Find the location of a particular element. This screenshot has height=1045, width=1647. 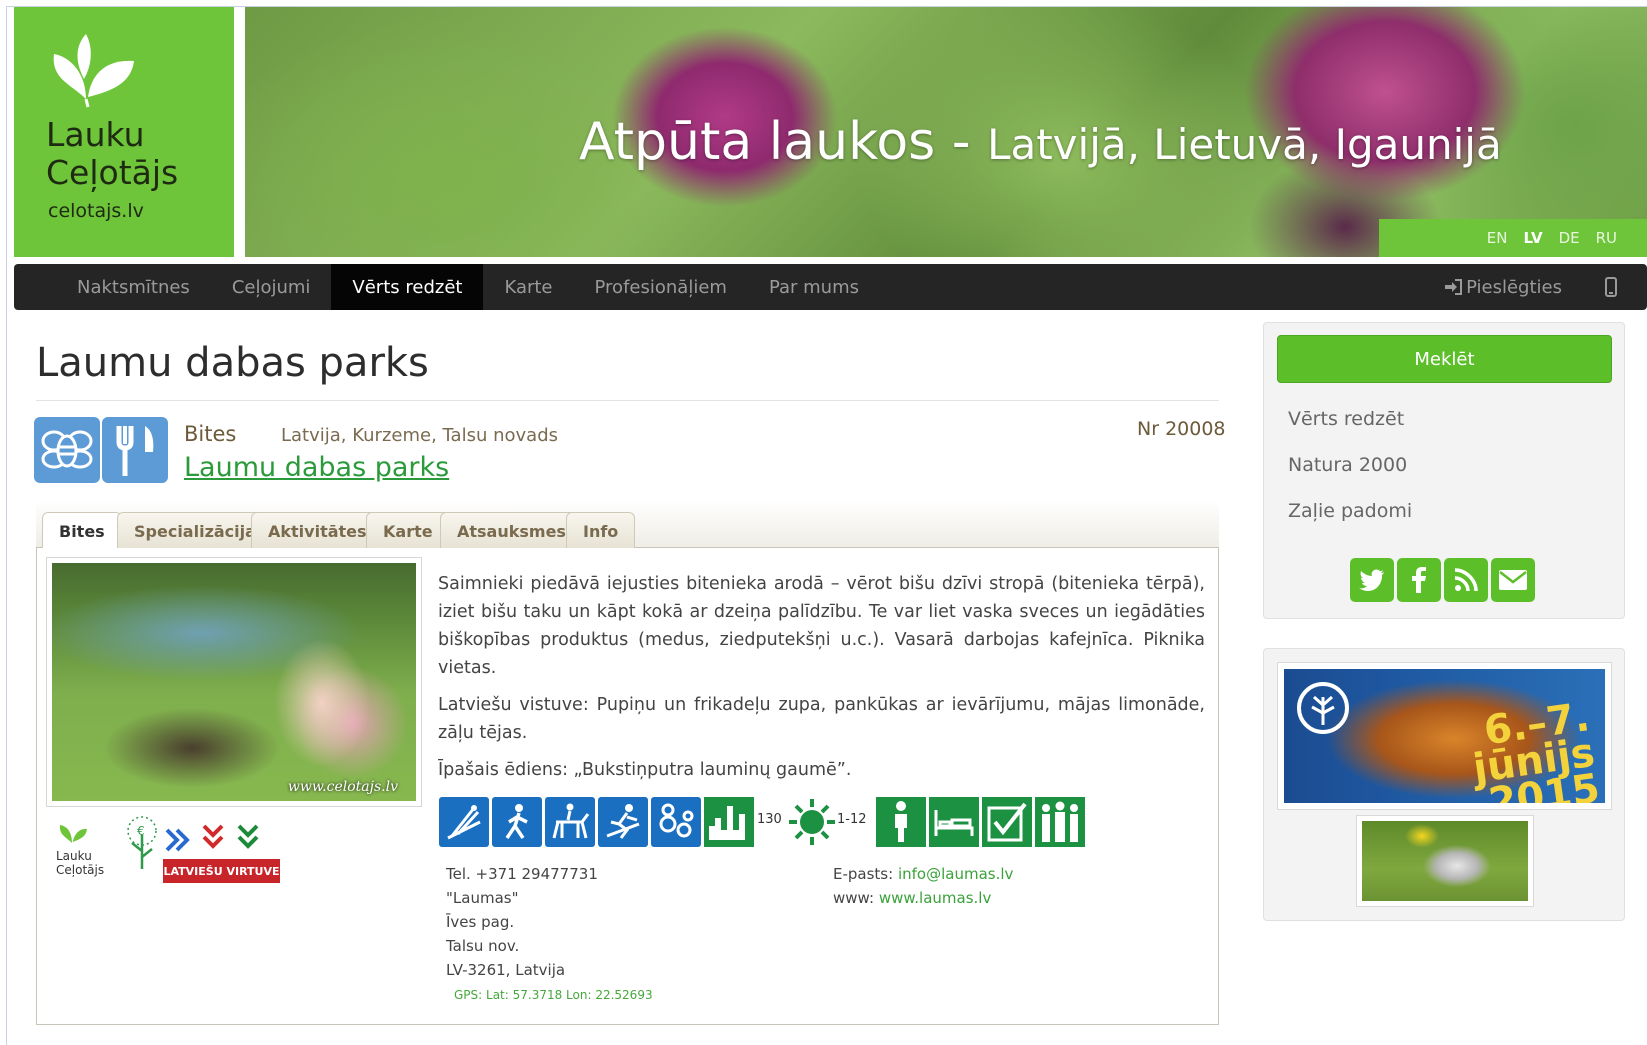

event-banner-image: 6.–7. jūnijs 2015 is located at coordinates (1444, 736).